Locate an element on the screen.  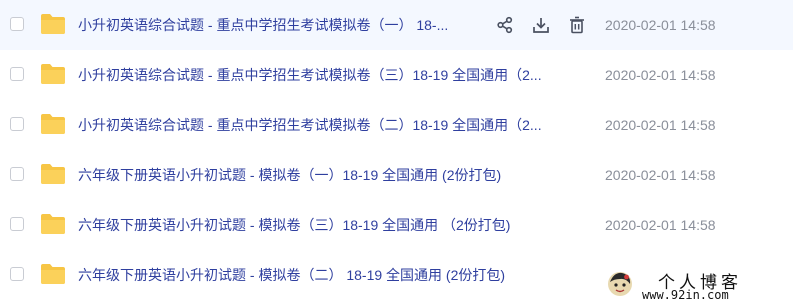
file-name: 六年级下册英语小升初试题 - 模拟卷（一）18-19 全国通用 (2份打包) is located at coordinates (289, 175).